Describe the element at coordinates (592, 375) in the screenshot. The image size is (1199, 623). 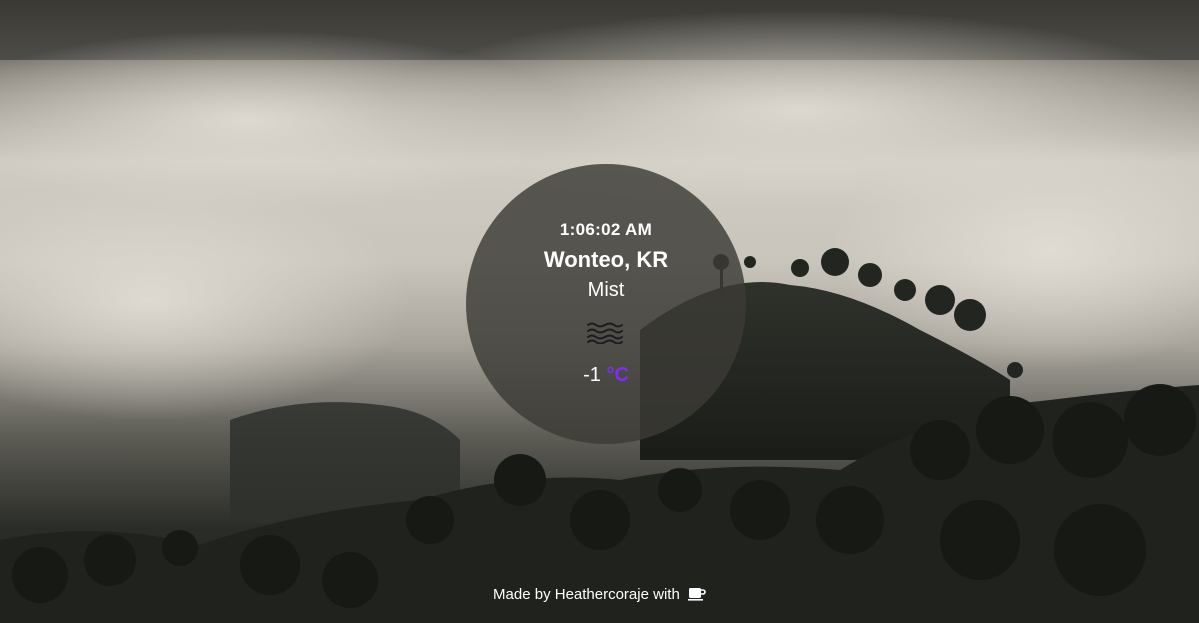
I see `temperature-value: -1` at that location.